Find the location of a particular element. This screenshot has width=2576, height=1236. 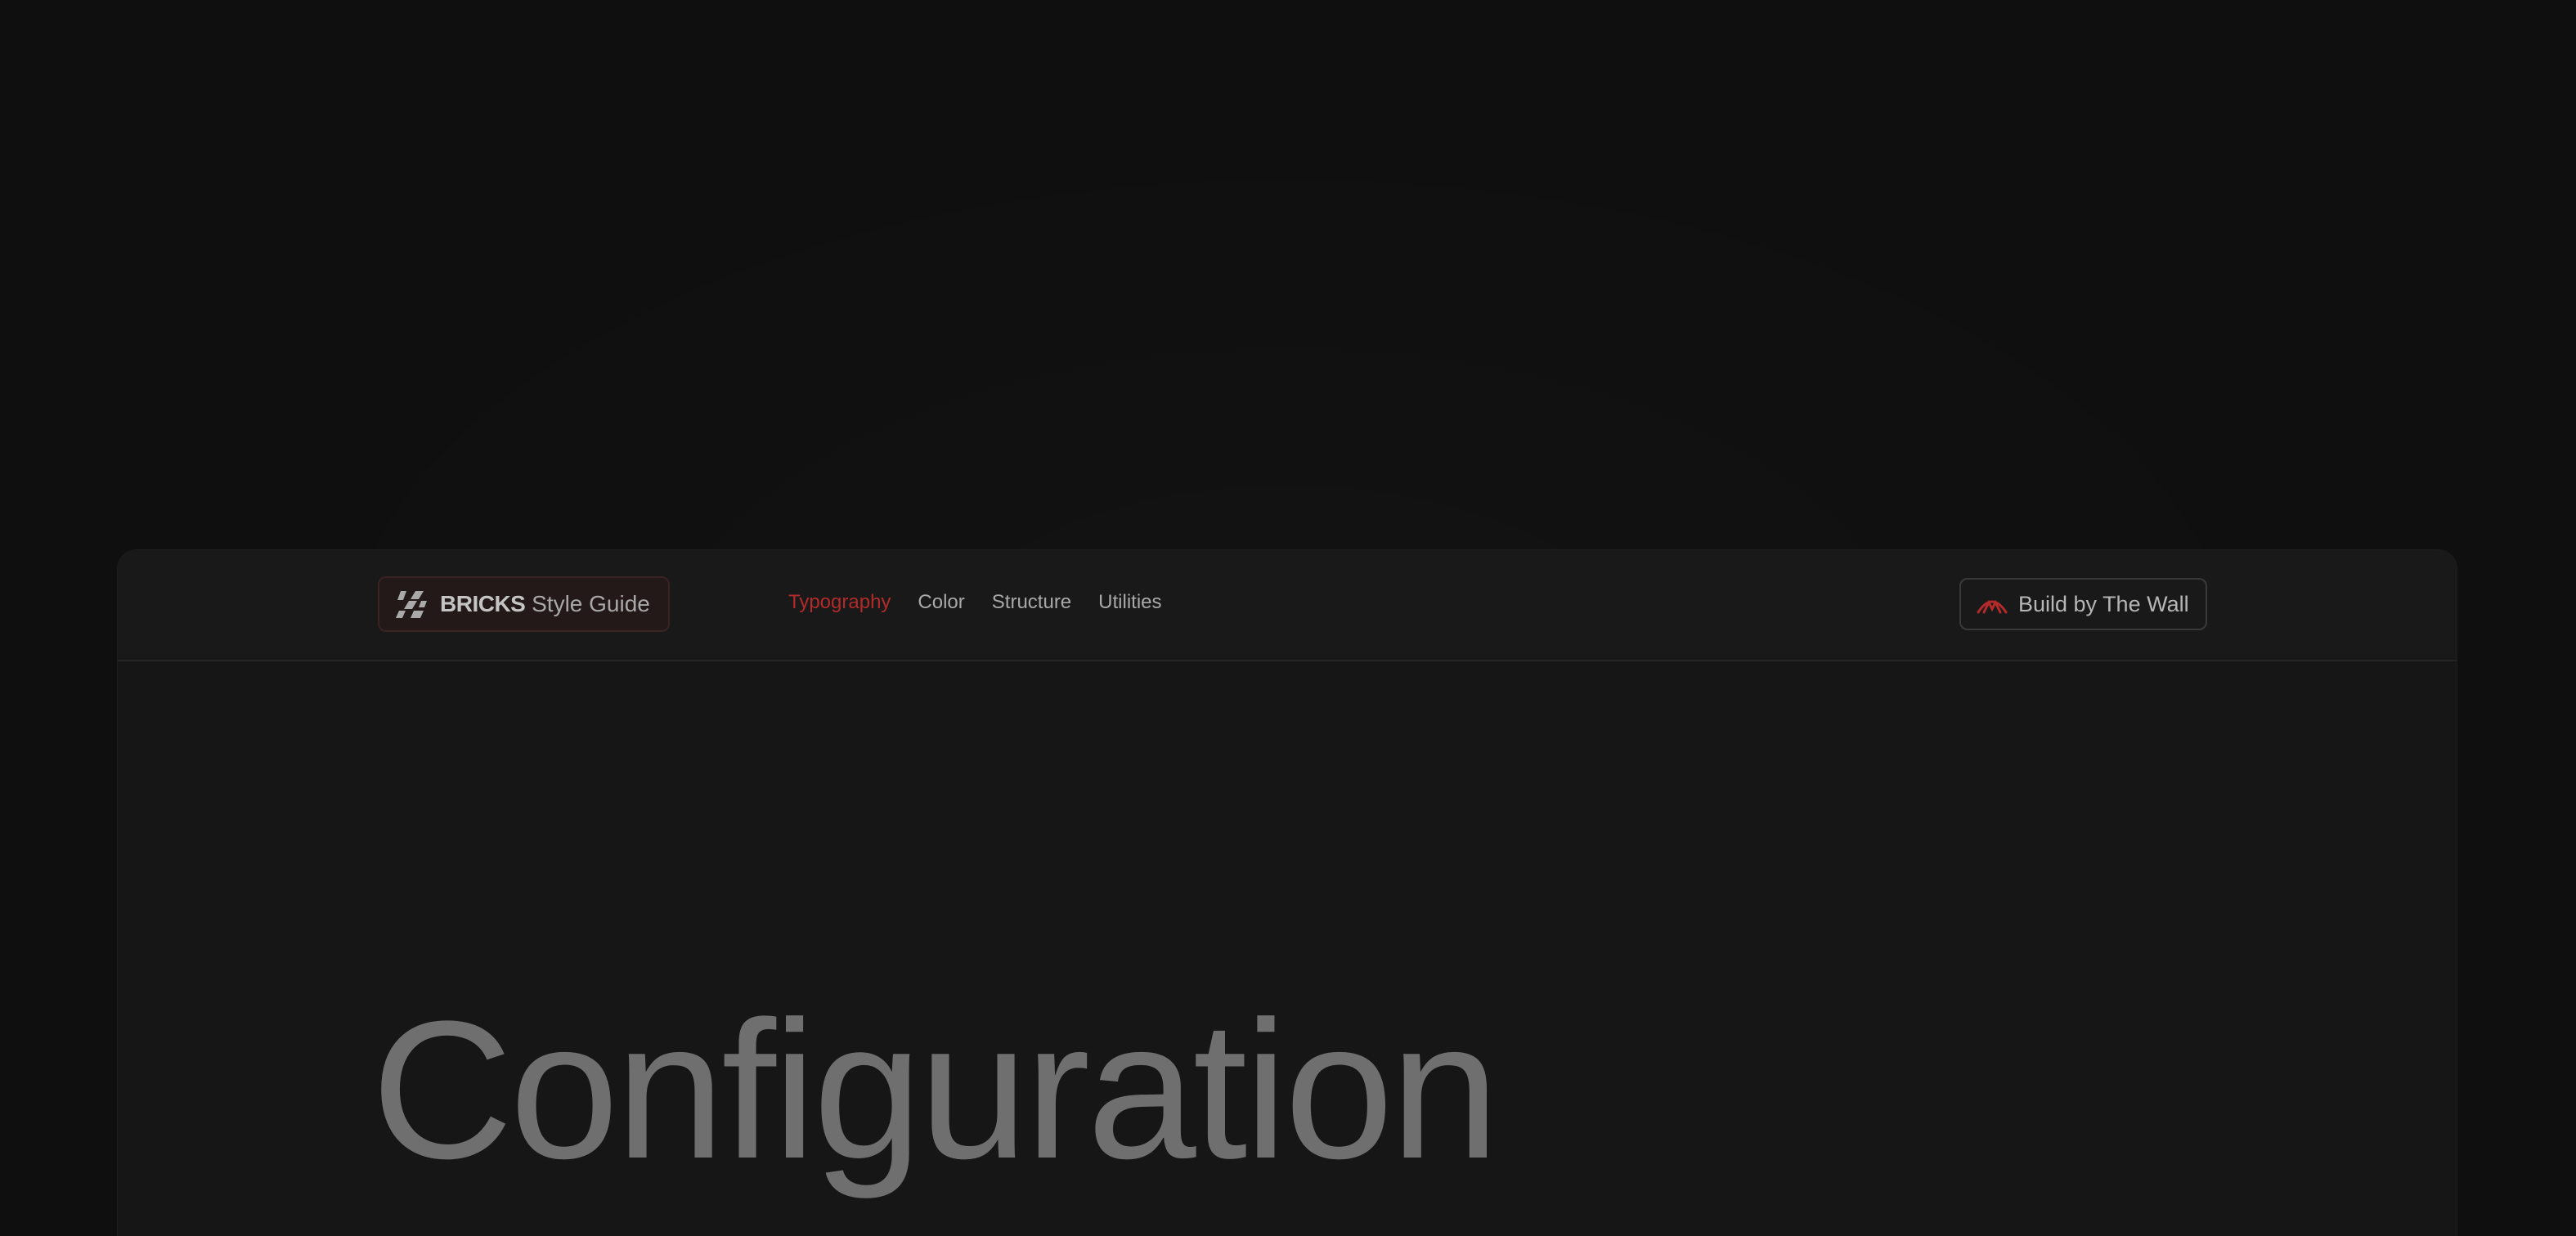

nav-link-utilities: Utilities is located at coordinates (1129, 602).